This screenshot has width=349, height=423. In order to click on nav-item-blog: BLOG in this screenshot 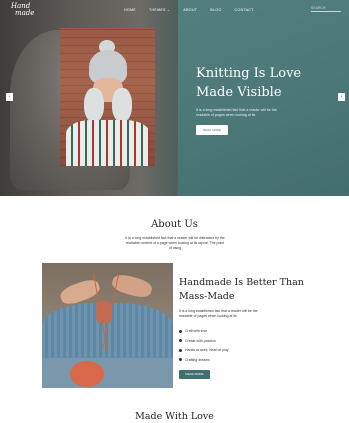, I will do `click(215, 10)`.